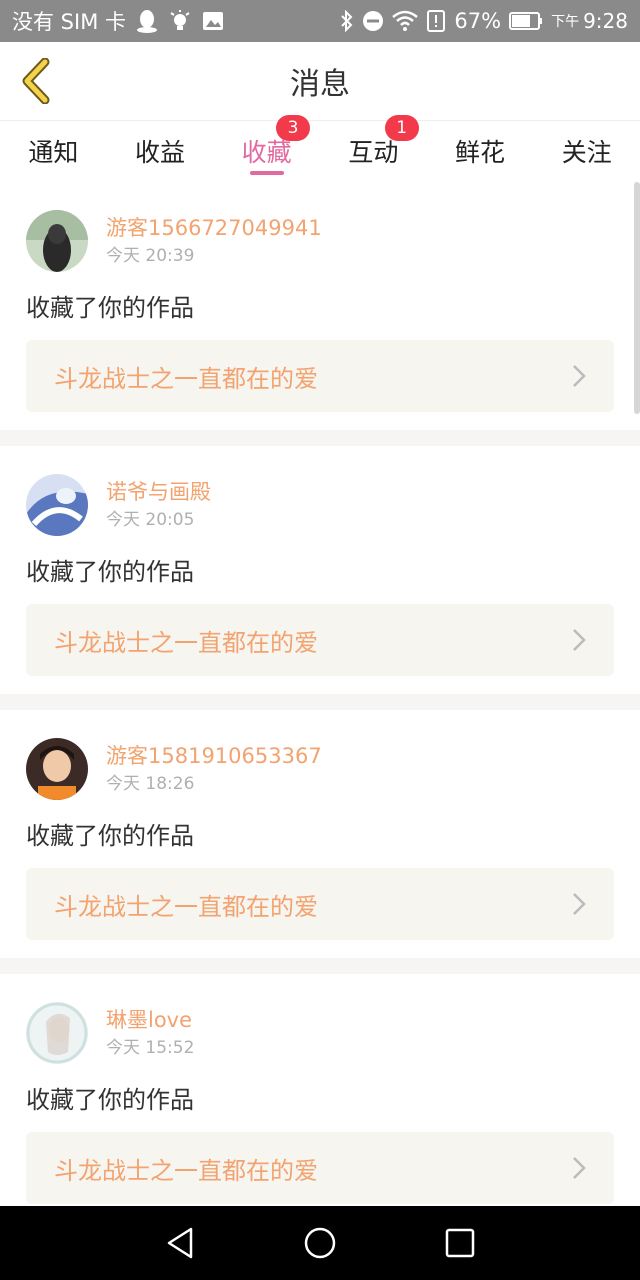  I want to click on username: 诺爷与画殿, so click(158, 492).